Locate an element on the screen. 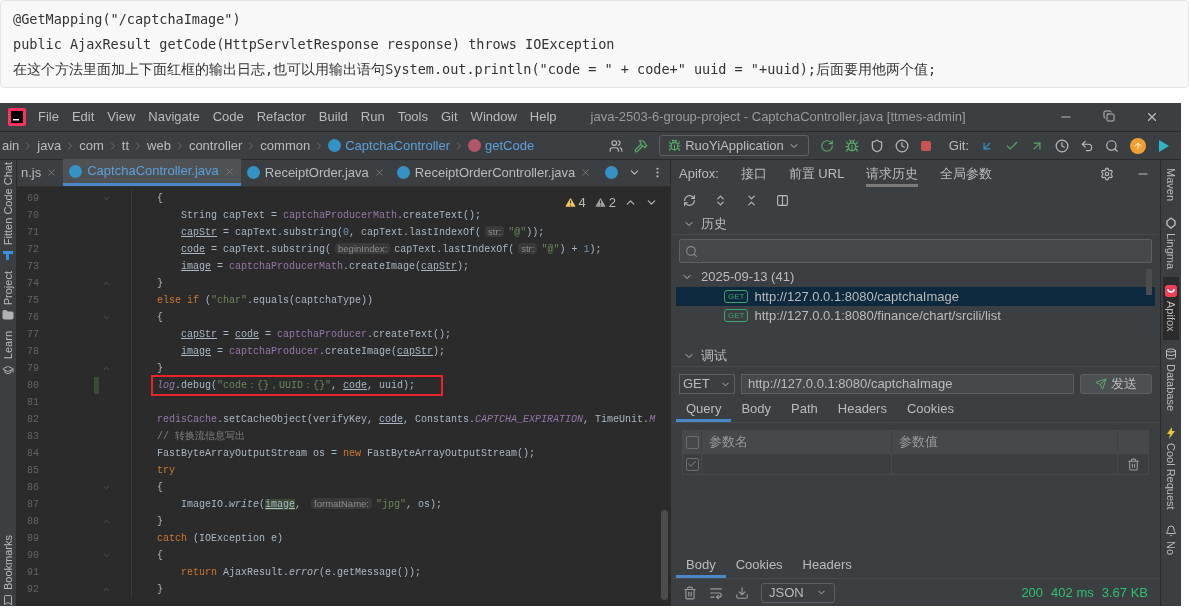 The image size is (1189, 611). panel-tab: 前置 URL is located at coordinates (816, 173).